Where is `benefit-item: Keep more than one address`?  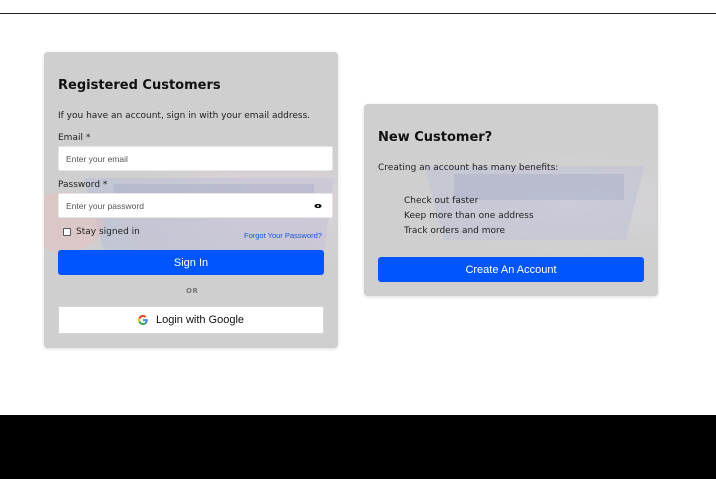
benefit-item: Keep more than one address is located at coordinates (469, 216).